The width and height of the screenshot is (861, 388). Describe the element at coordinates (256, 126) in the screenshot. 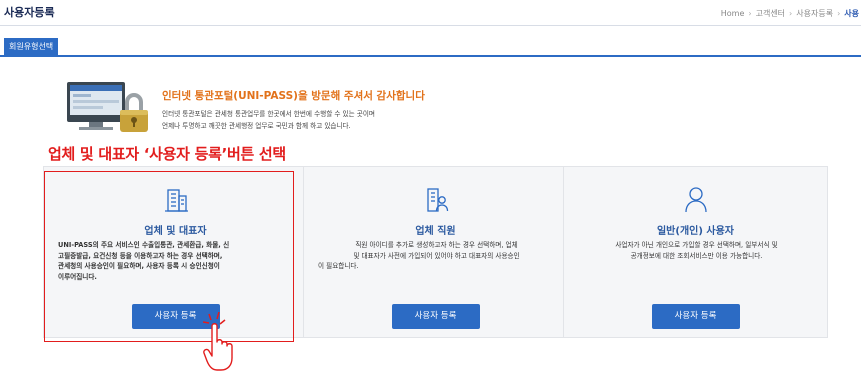

I see `intro-line: 언제나 투명하고 깨끗한 관세행정 업무로 국민과 함께 하고 있습니다.` at that location.